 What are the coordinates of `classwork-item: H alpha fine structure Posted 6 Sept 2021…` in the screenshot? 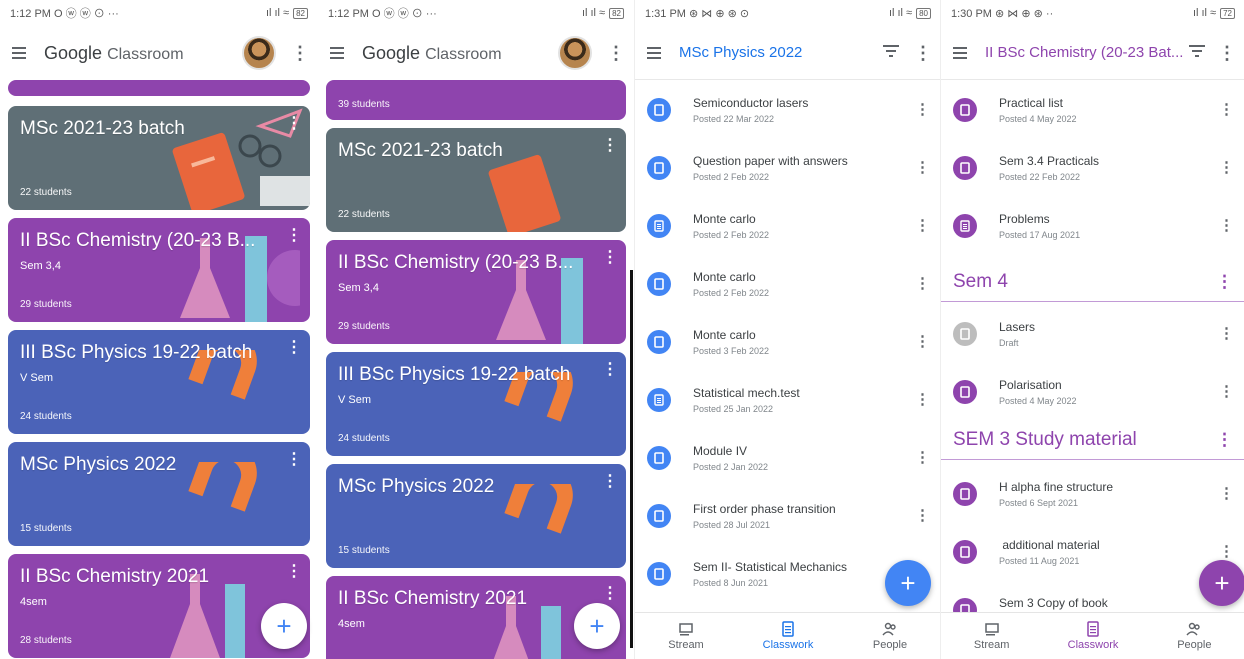 It's located at (1092, 505).